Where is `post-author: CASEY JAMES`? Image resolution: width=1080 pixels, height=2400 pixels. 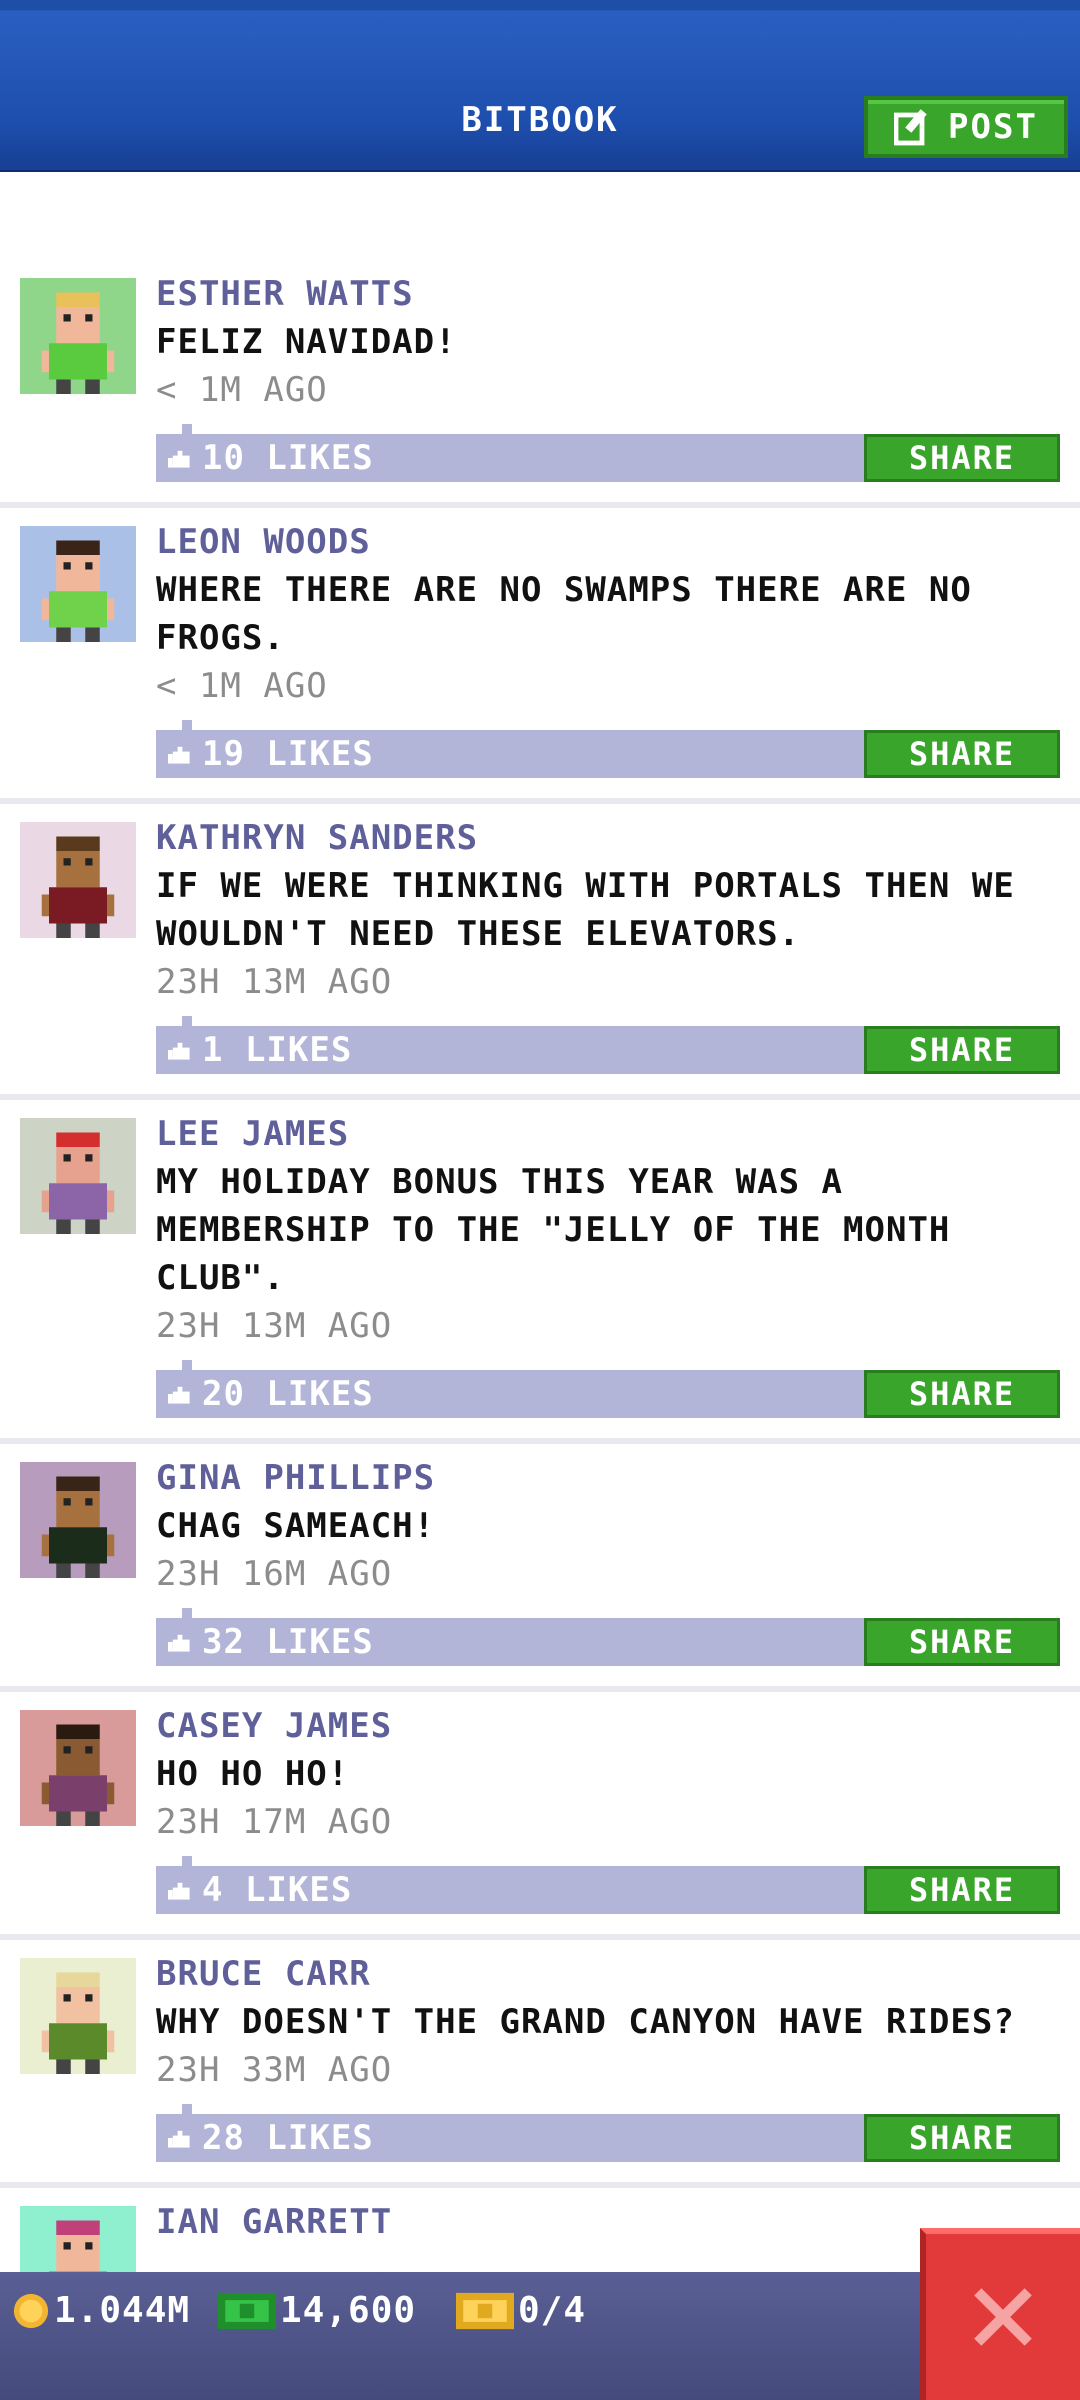
post-author: CASEY JAMES is located at coordinates (618, 1726).